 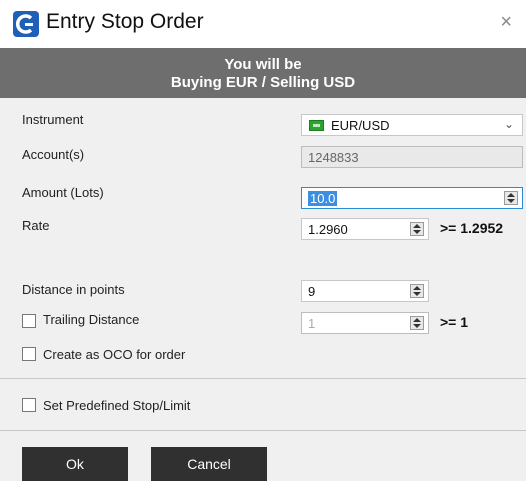 I want to click on amount-input: 10.0, so click(x=412, y=198).